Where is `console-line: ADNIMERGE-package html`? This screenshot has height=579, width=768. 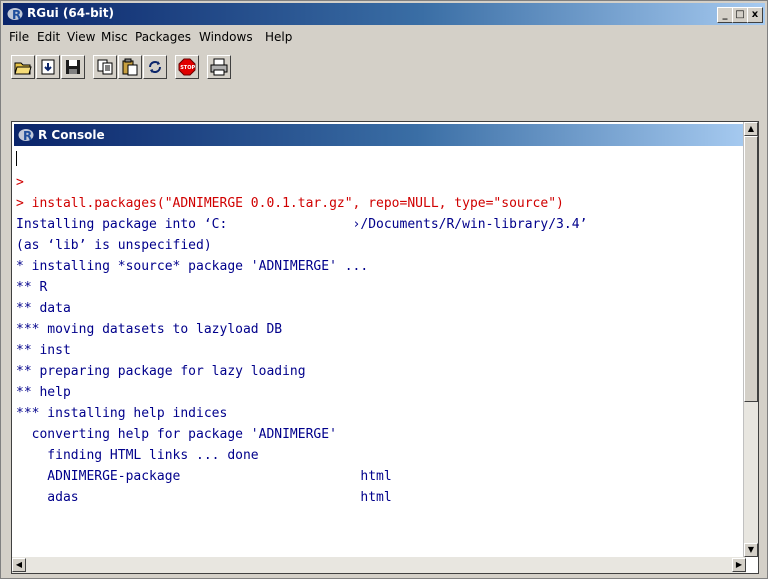 console-line: ADNIMERGE-package html is located at coordinates (204, 476).